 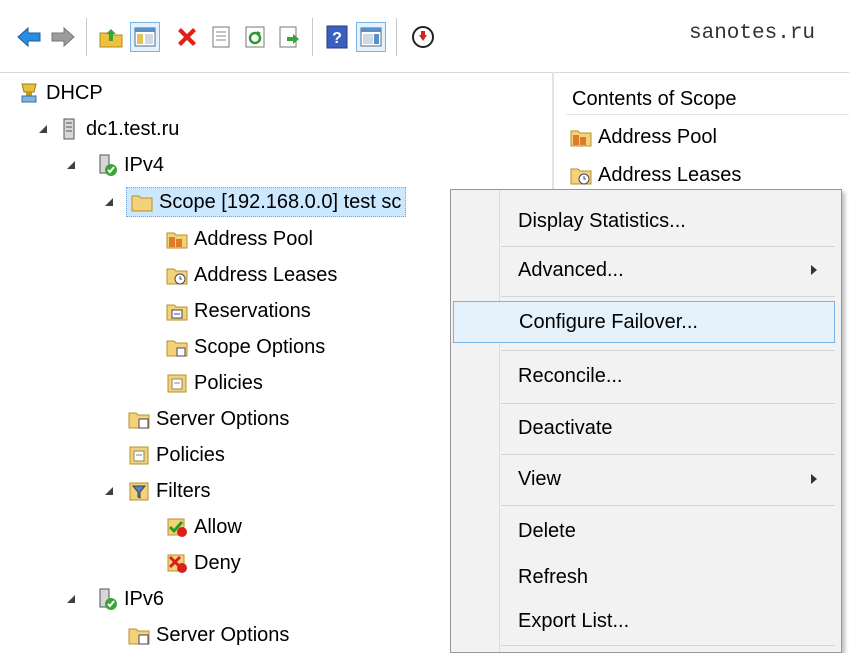 I want to click on tree-label: dc1.test.ru, so click(x=133, y=128).